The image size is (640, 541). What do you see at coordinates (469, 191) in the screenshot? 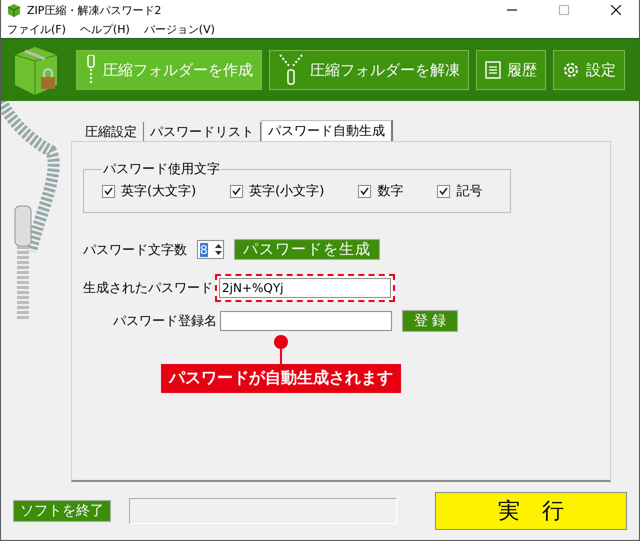
I see `checkbox-label: 記号` at bounding box center [469, 191].